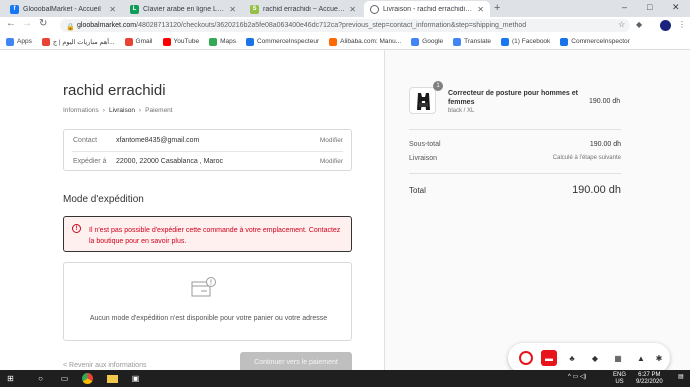  Describe the element at coordinates (282, 41) in the screenshot. I see `bookmark: CommerceInspecteur` at that location.